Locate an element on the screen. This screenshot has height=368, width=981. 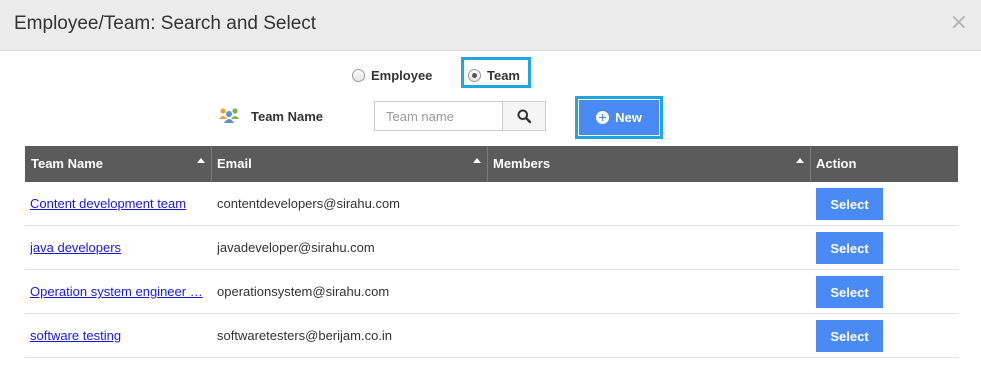
team-link: software testing is located at coordinates (75, 335).